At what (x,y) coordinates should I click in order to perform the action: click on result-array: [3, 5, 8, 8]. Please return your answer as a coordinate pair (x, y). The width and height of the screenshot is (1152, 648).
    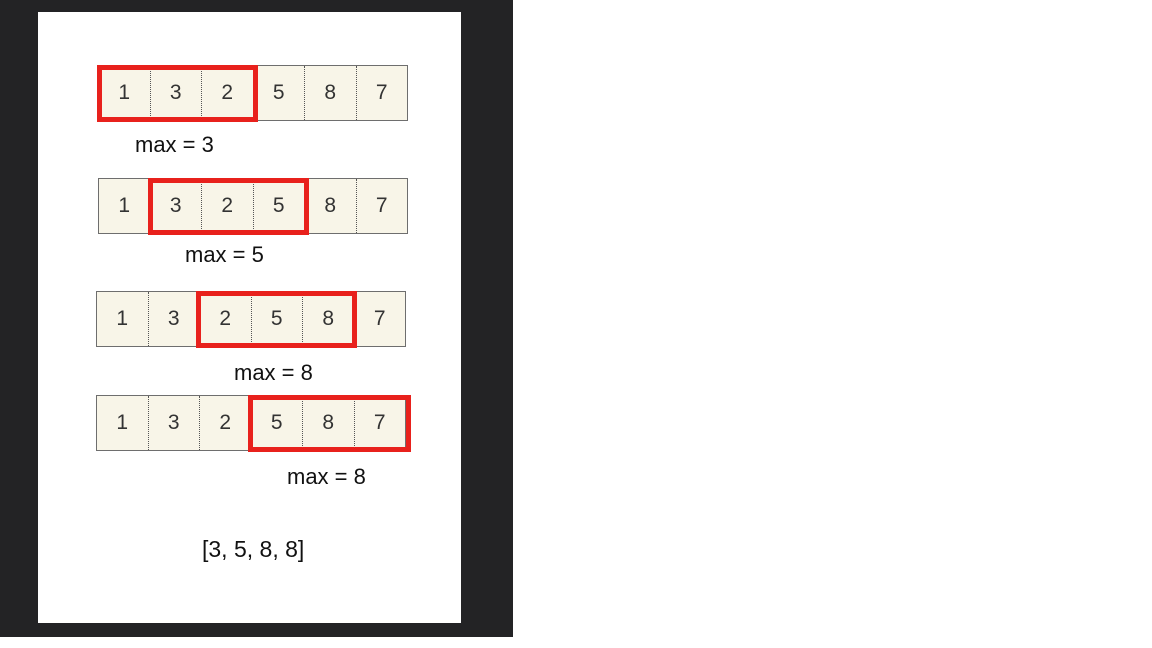
    Looking at the image, I should click on (253, 549).